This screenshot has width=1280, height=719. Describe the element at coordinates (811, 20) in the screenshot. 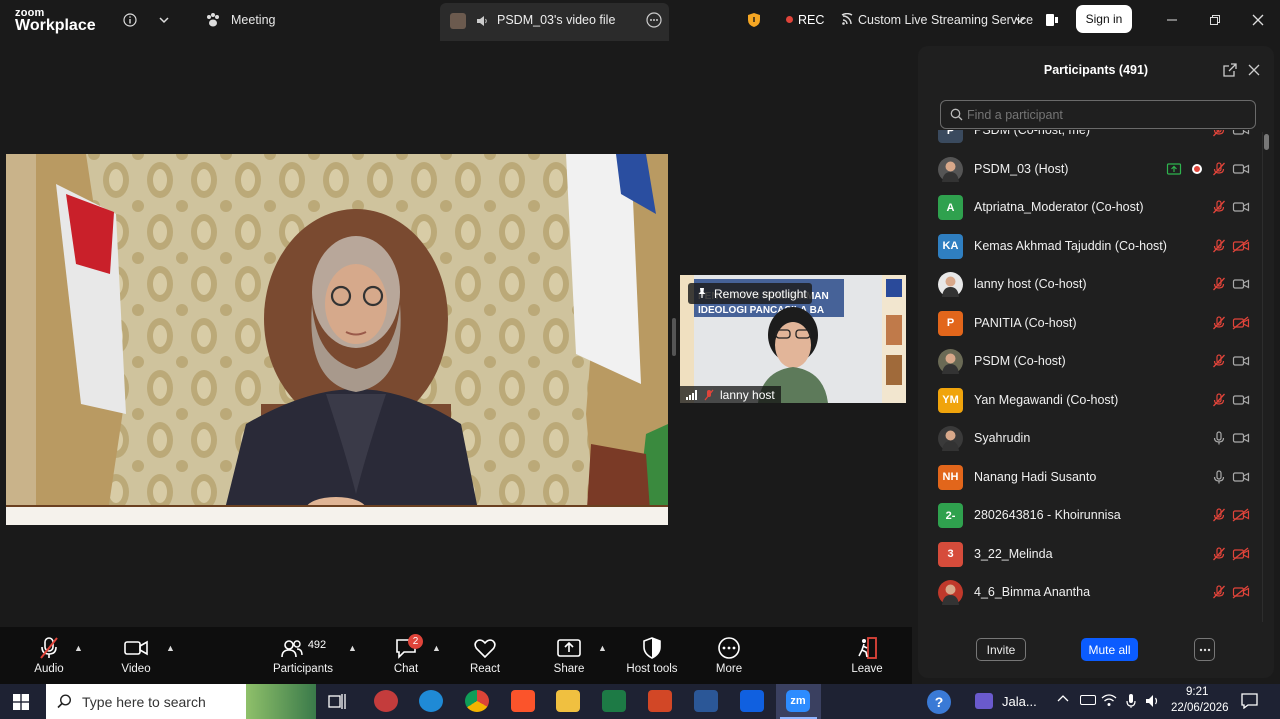

I see `recording-label: REC` at that location.